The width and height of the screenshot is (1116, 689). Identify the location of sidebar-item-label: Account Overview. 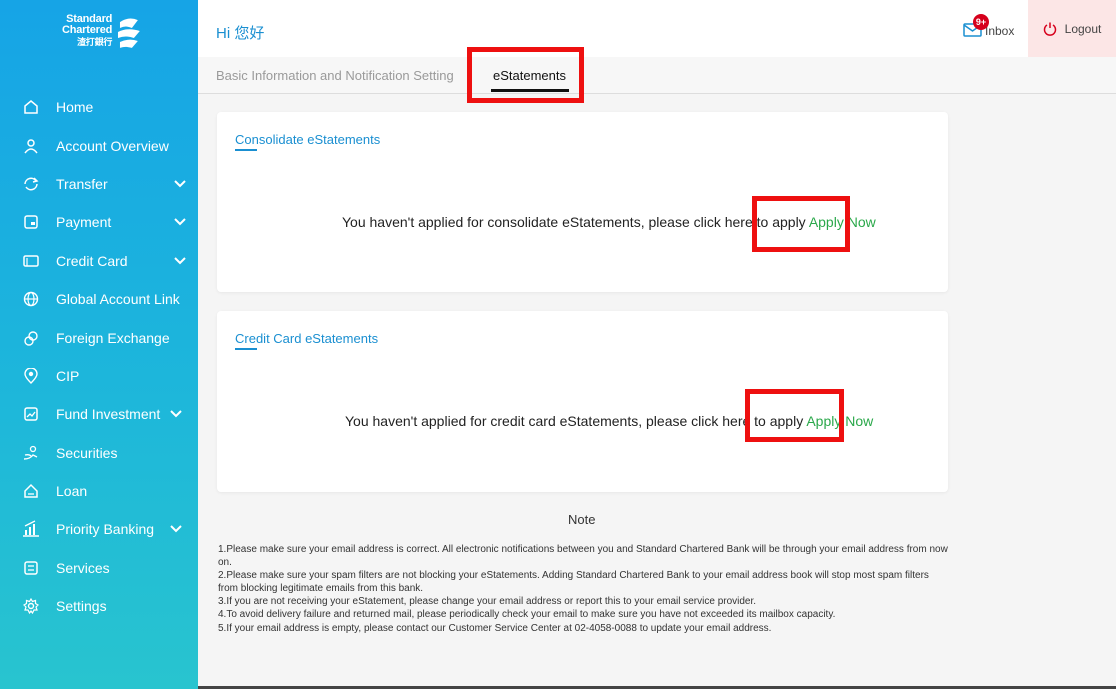
(112, 145).